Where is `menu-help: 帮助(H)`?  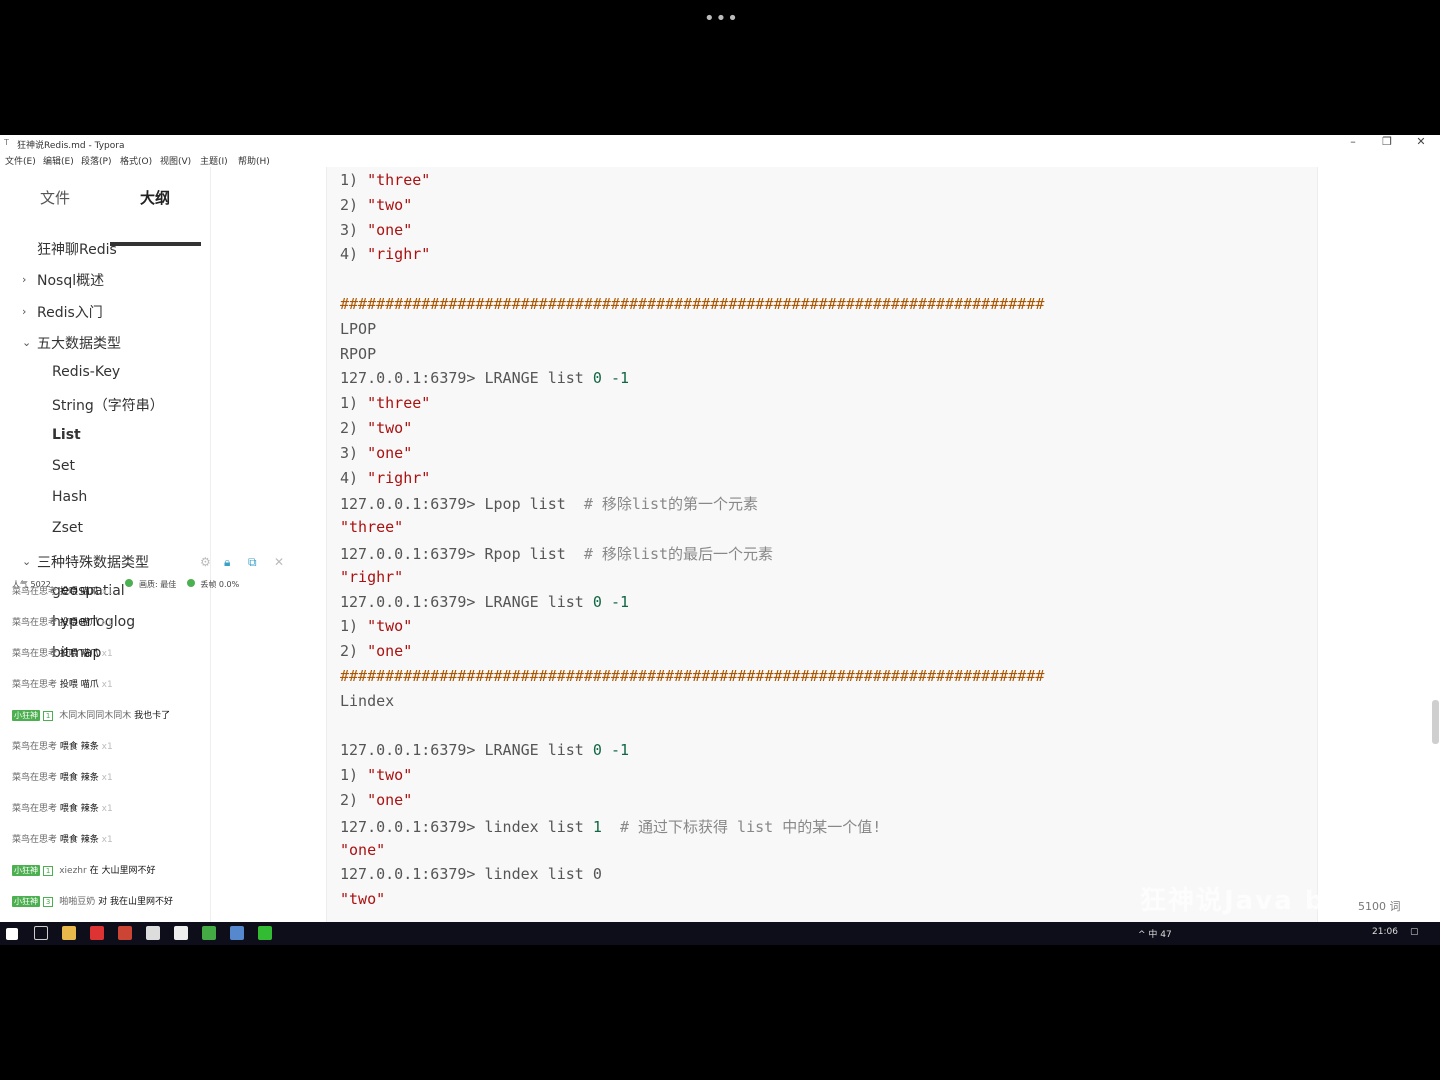
menu-help: 帮助(H) is located at coordinates (254, 160).